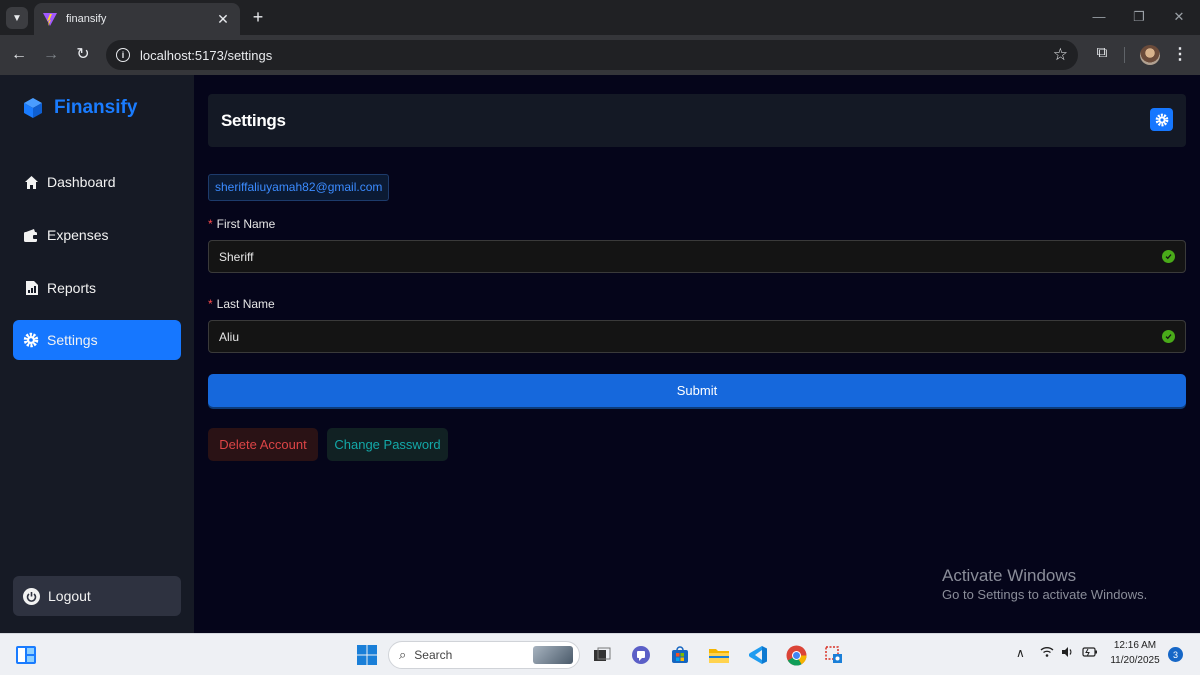 This screenshot has width=1200, height=675. I want to click on settings-button, so click(1161, 119).